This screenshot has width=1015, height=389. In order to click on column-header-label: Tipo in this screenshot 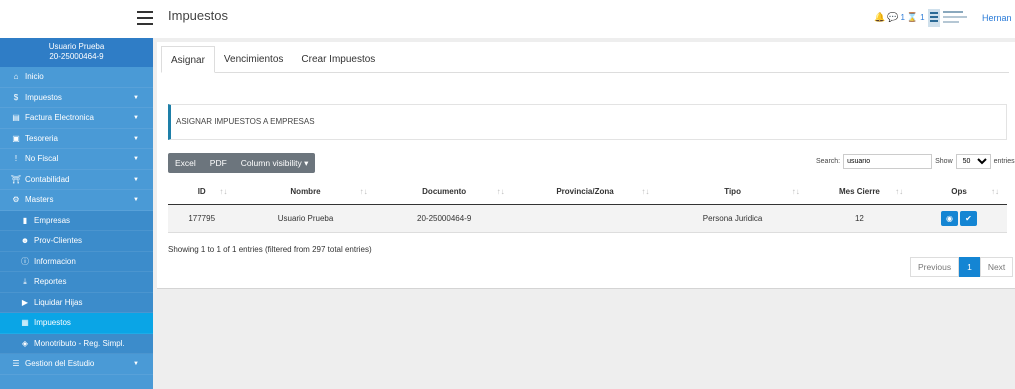, I will do `click(732, 192)`.